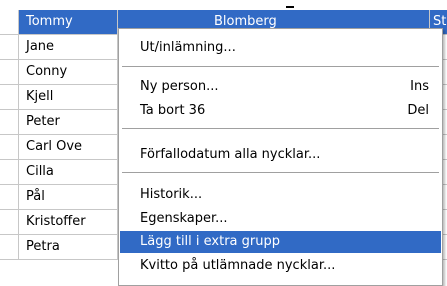  I want to click on grid-header-strip, so click(223, 5).